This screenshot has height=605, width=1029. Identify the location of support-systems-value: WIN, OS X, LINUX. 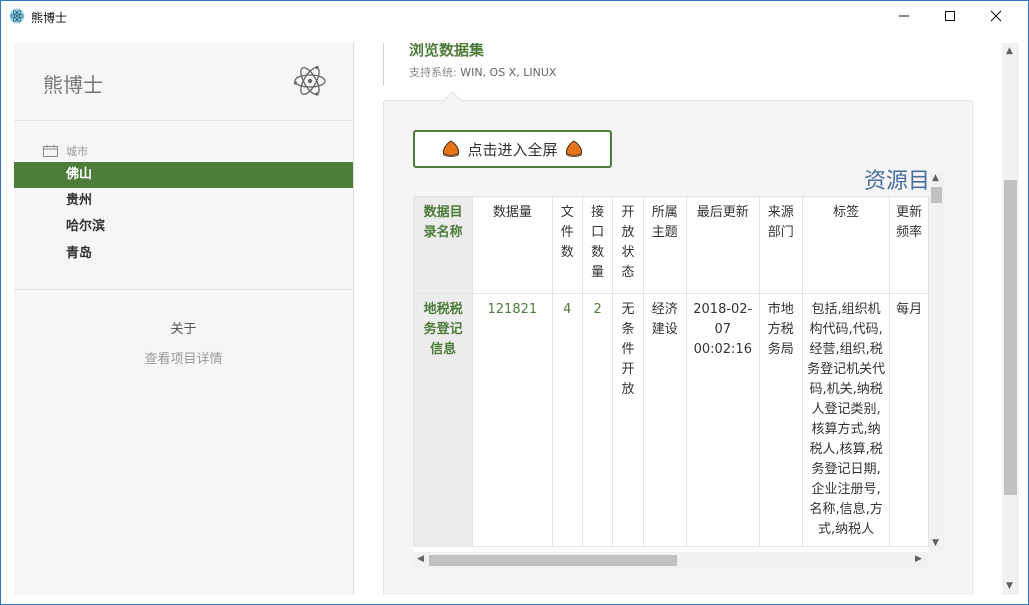
(508, 72).